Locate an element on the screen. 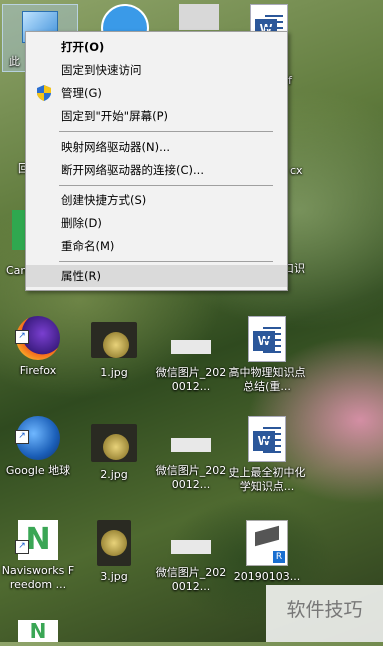  menu-properties-label: 属性(R) is located at coordinates (81, 276).